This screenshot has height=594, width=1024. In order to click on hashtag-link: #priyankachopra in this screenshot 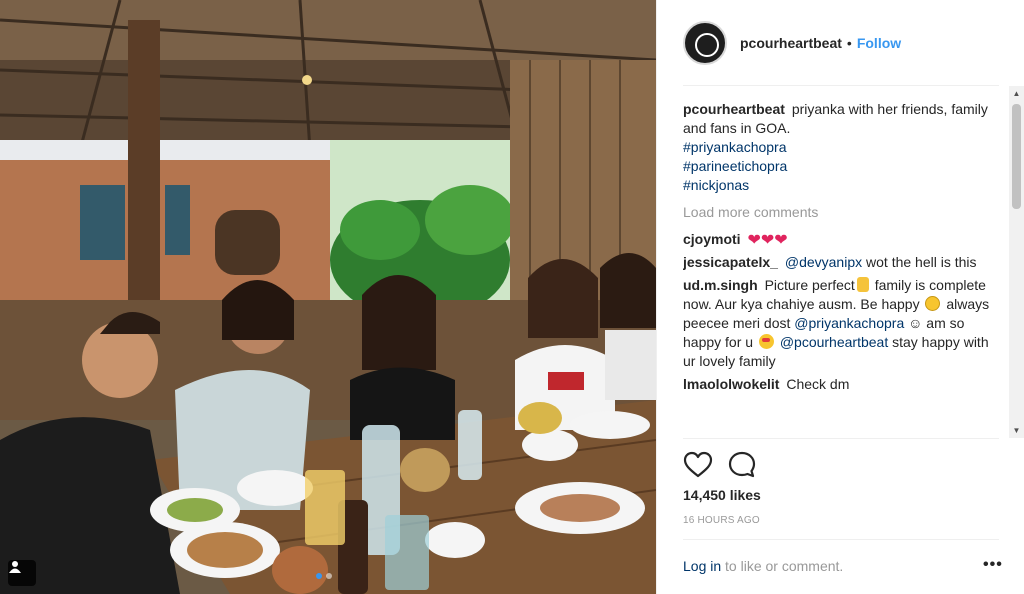, I will do `click(840, 147)`.